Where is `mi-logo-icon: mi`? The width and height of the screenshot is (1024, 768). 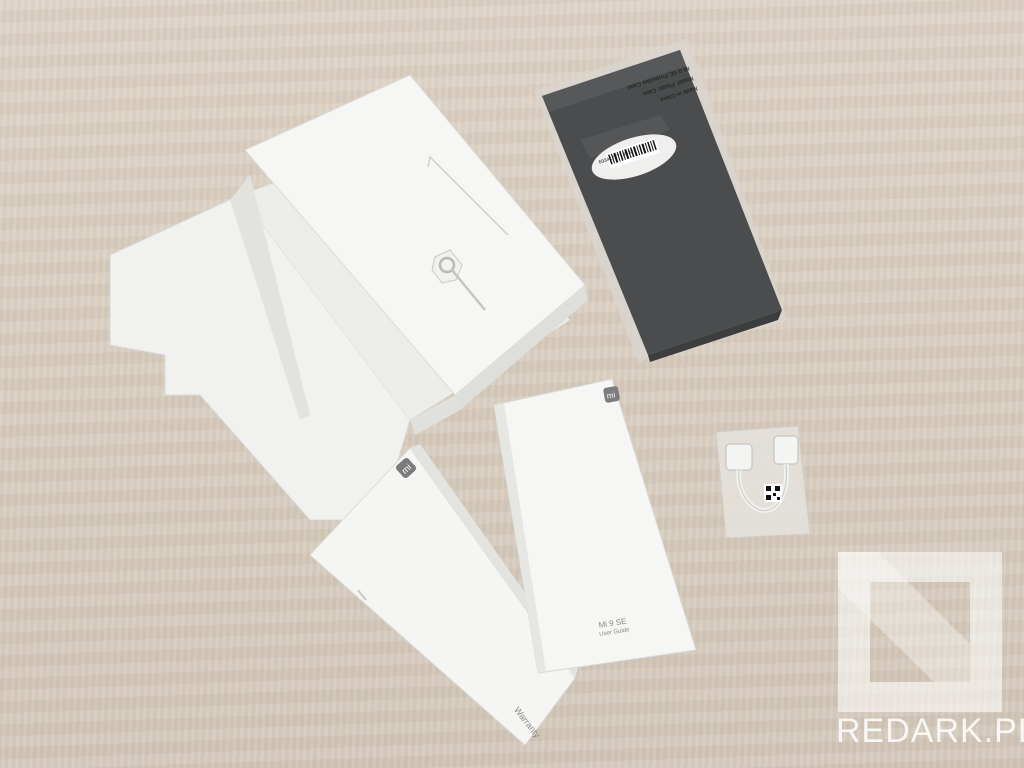 mi-logo-icon: mi is located at coordinates (611, 394).